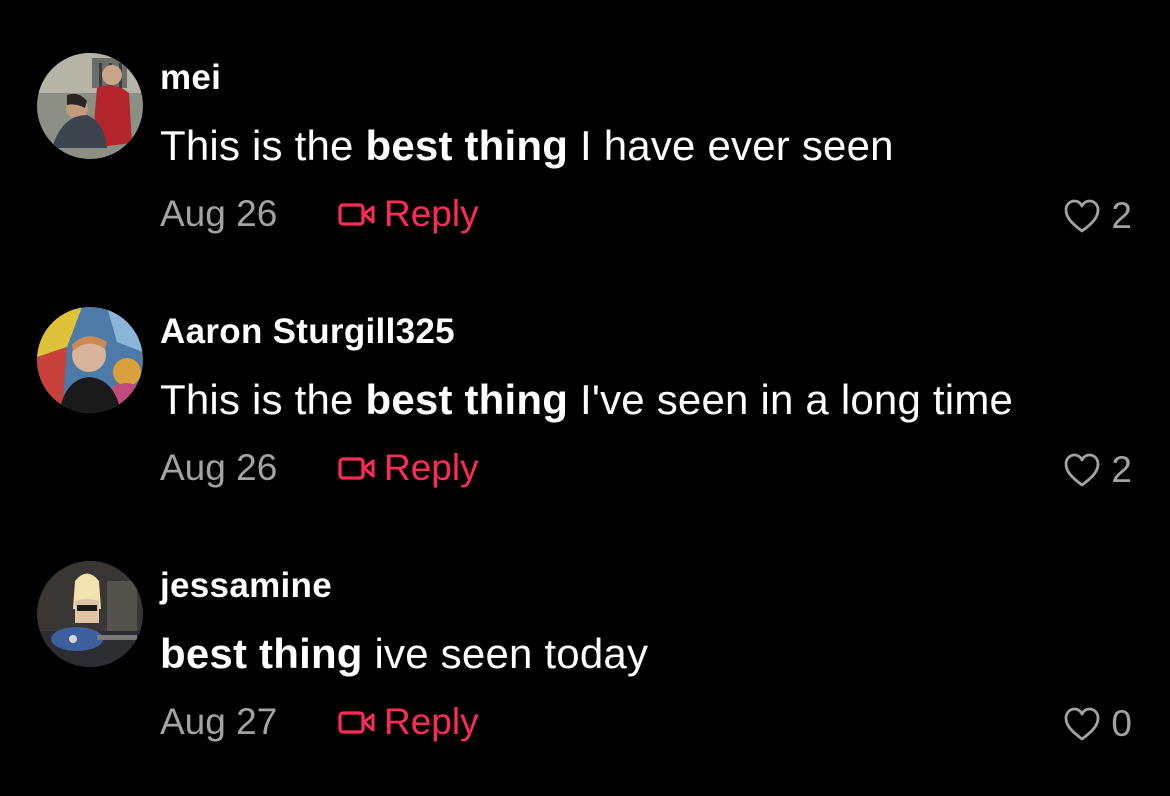  Describe the element at coordinates (307, 332) in the screenshot. I see `comment-username: Aaron Sturgill325` at that location.